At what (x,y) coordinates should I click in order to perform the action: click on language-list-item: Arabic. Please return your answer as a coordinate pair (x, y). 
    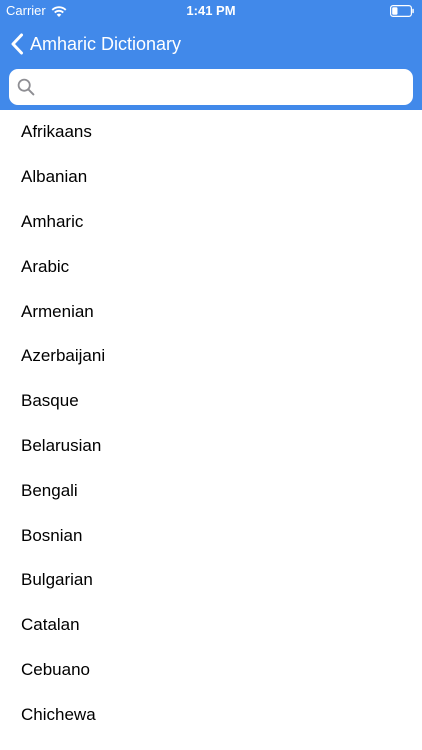
    Looking at the image, I should click on (211, 266).